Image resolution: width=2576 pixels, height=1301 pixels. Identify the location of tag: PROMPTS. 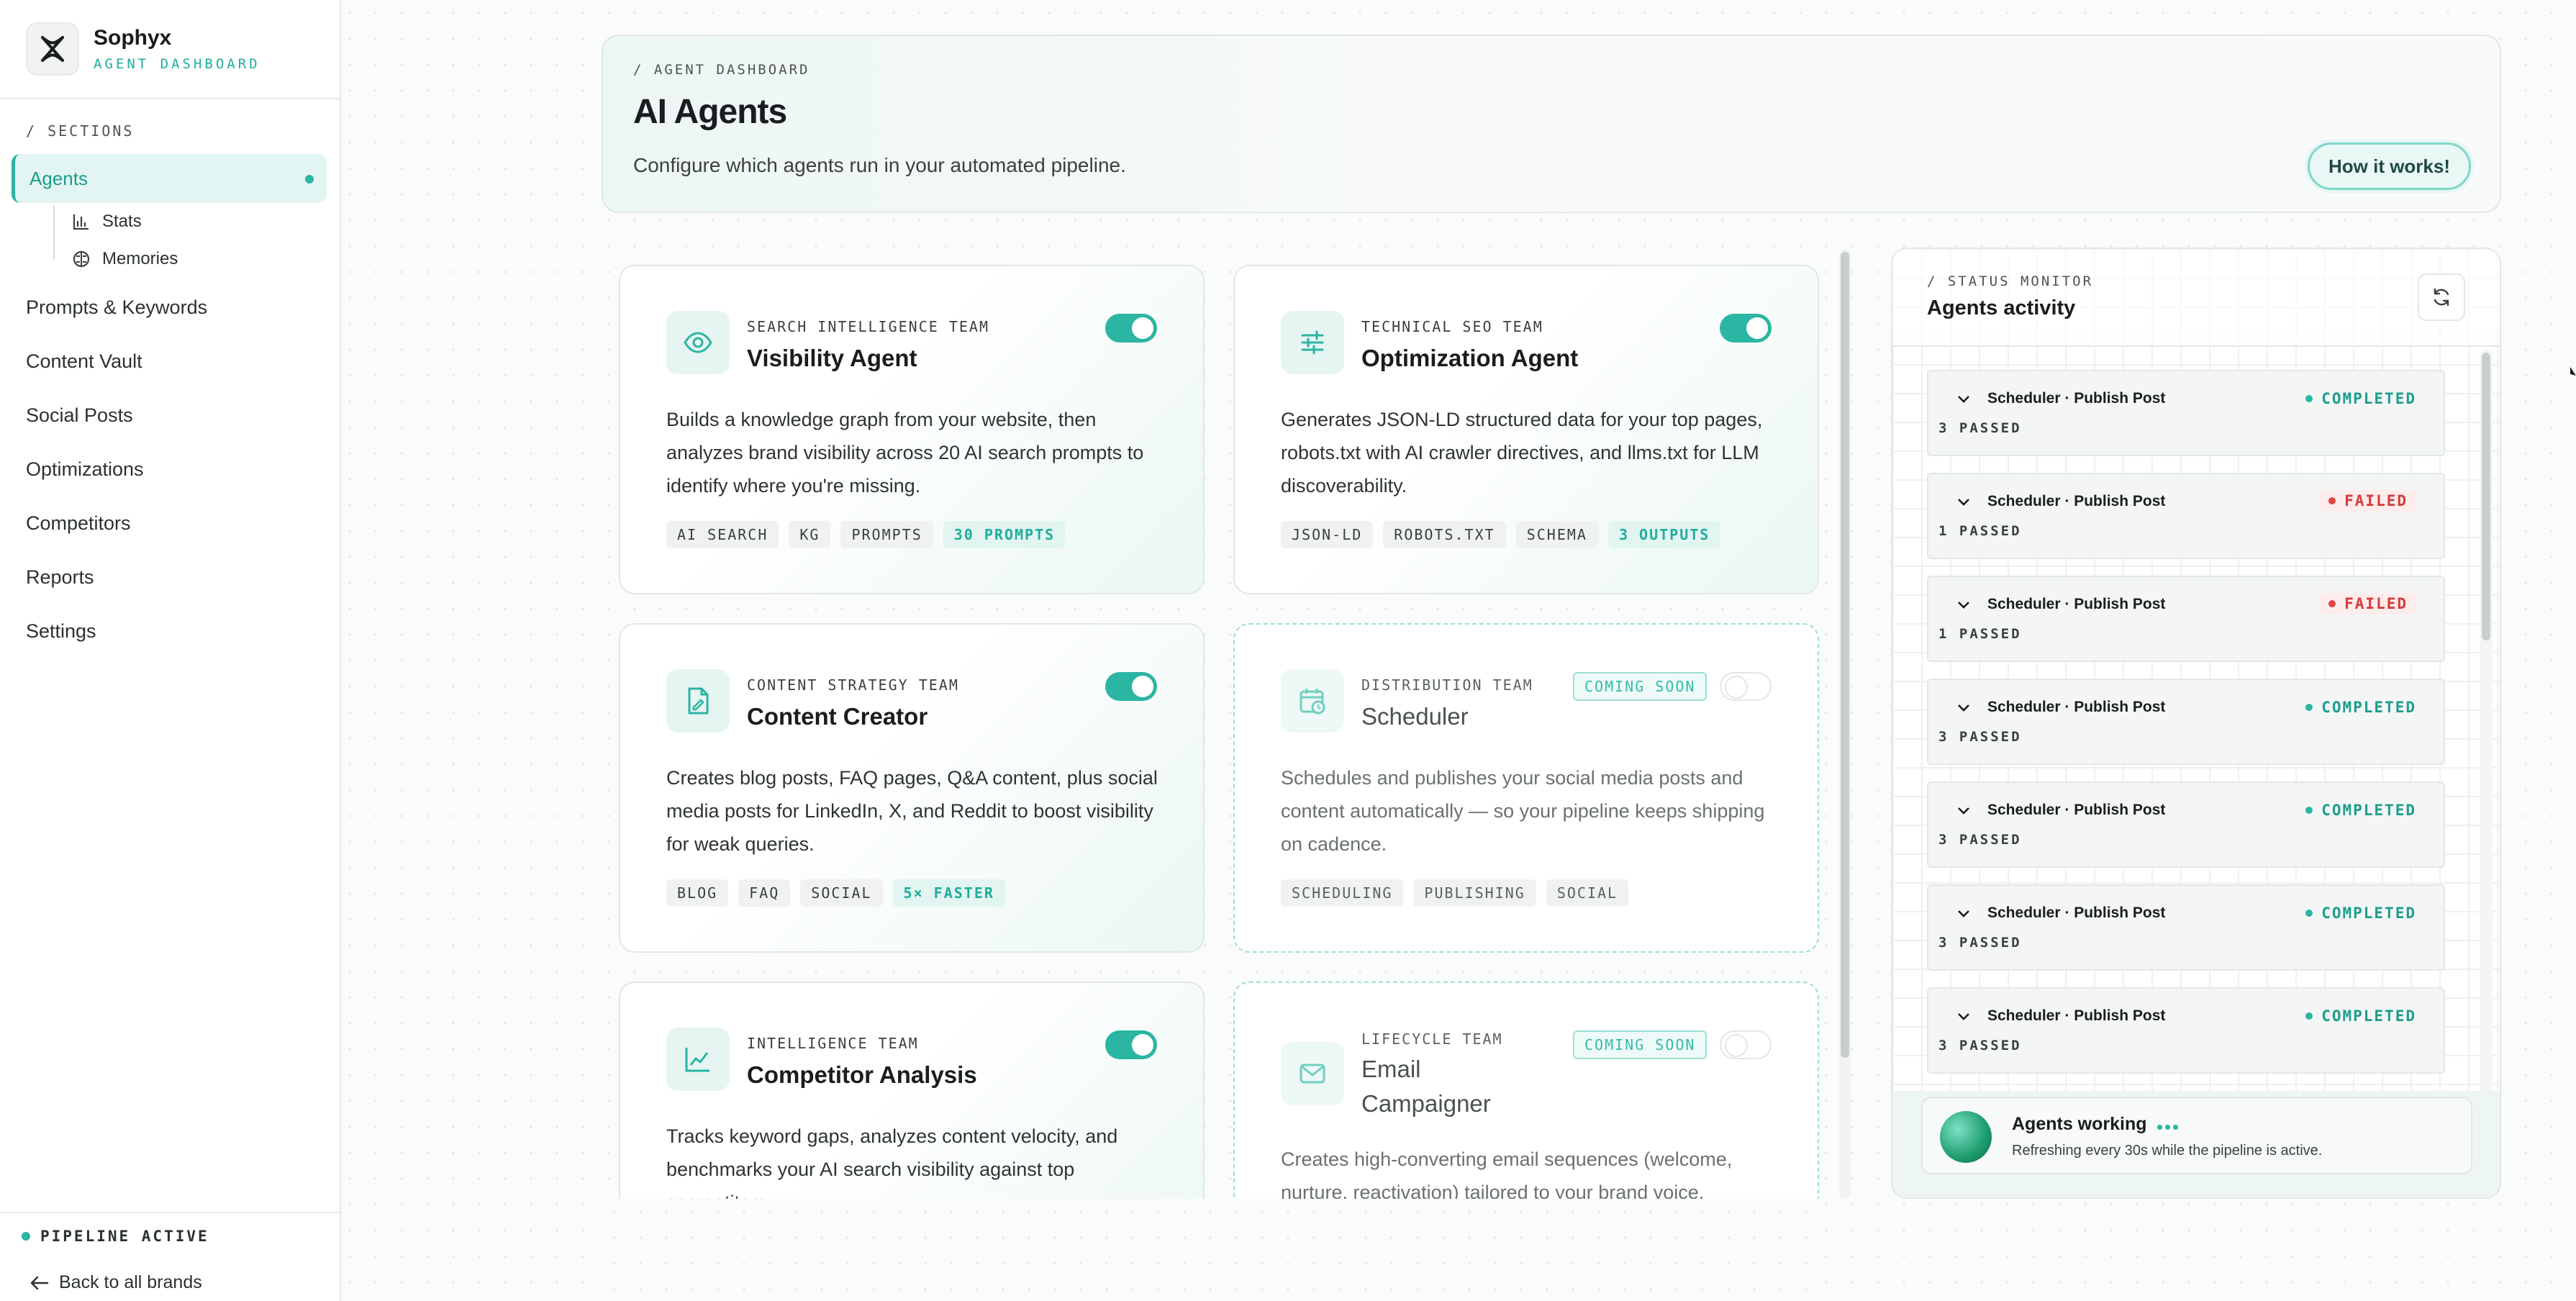
(886, 534).